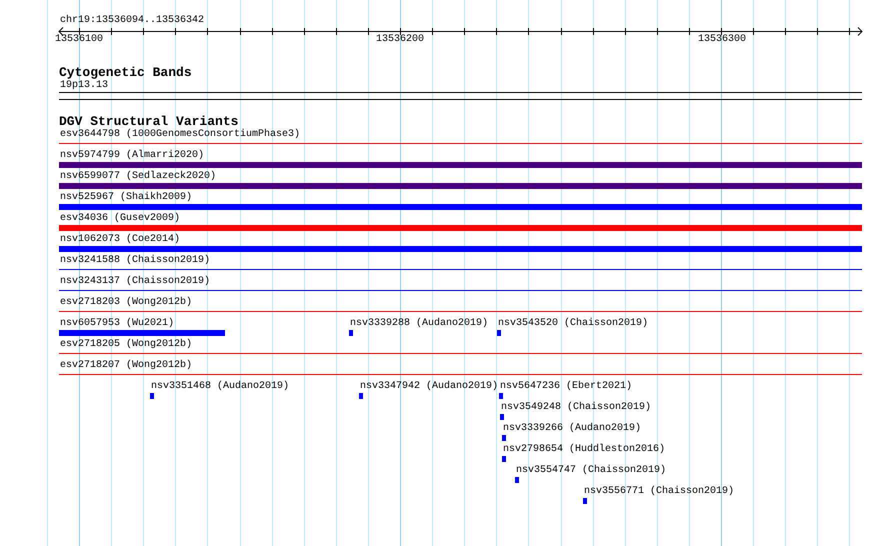  What do you see at coordinates (132, 21) in the screenshot?
I see `region-label: chr19:13536094..13536342` at bounding box center [132, 21].